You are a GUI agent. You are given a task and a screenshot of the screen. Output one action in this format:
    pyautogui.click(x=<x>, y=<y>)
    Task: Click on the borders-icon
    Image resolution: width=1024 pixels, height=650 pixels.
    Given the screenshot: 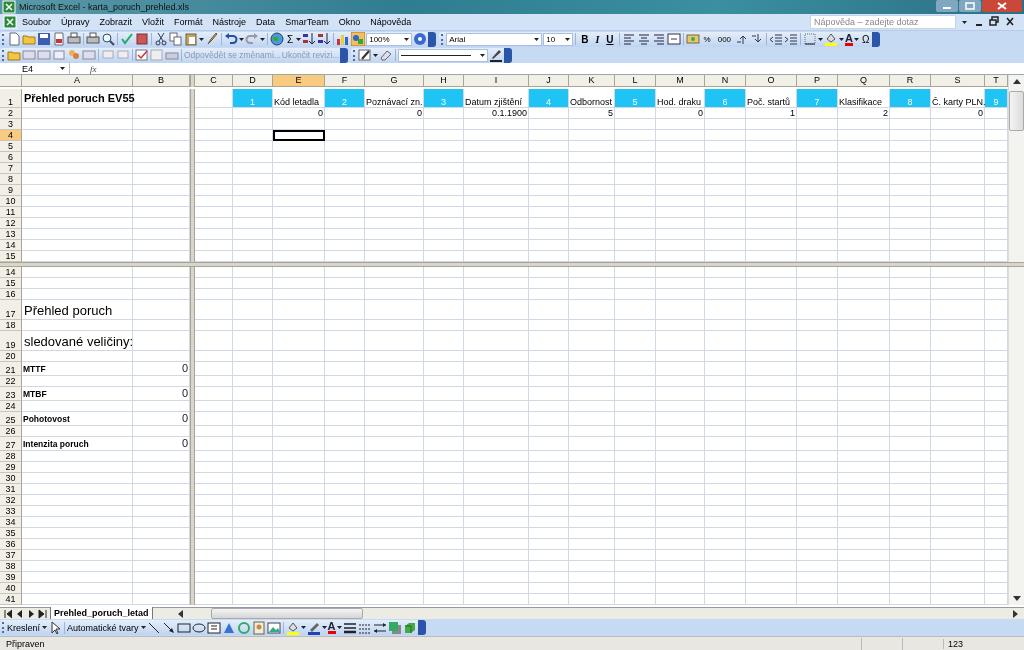 What is the action you would take?
    pyautogui.click(x=810, y=39)
    